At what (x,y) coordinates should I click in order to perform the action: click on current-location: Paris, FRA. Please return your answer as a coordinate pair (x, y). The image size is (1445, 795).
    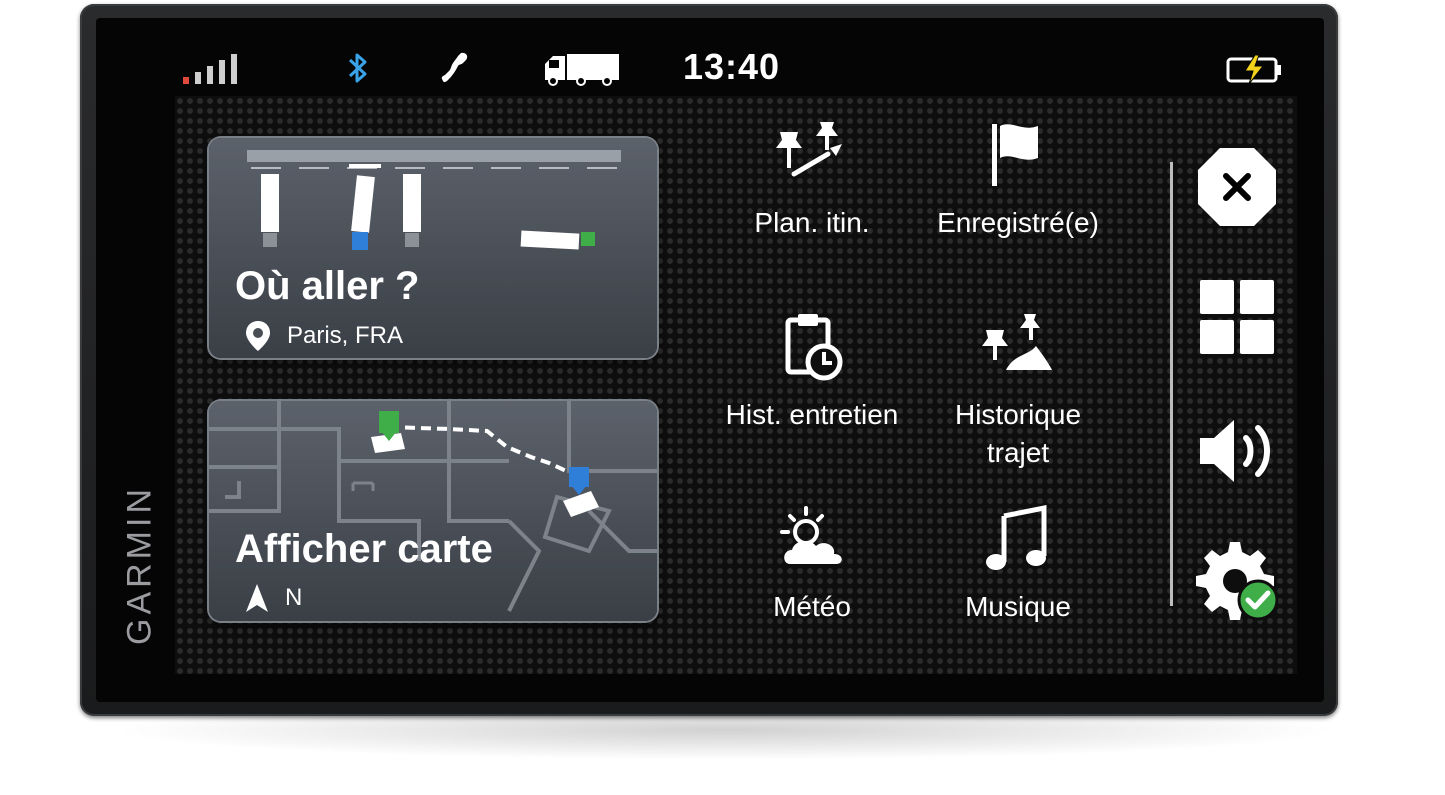
    Looking at the image, I should click on (324, 336).